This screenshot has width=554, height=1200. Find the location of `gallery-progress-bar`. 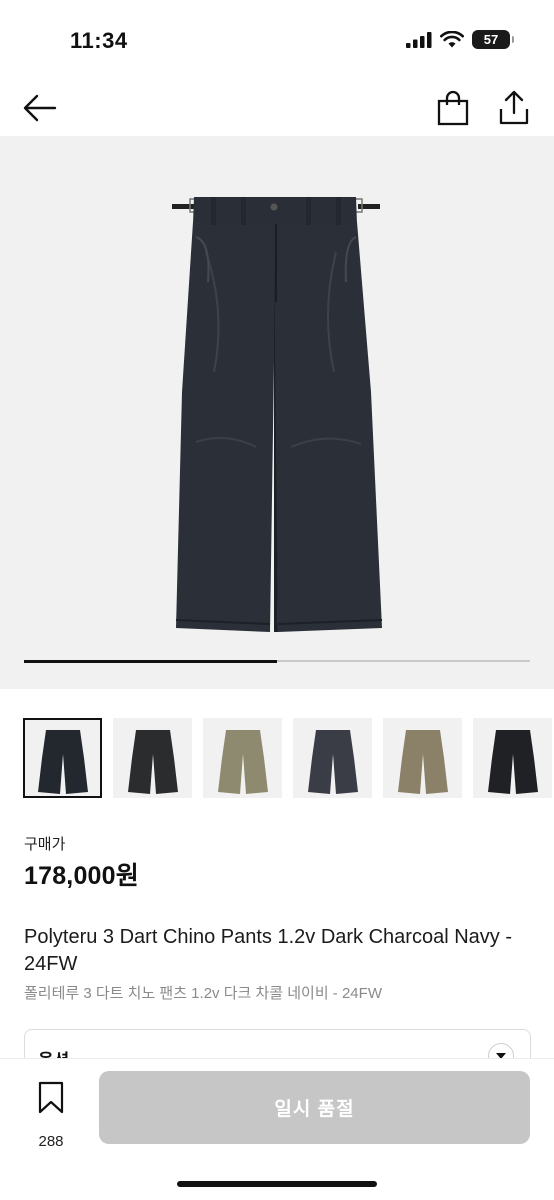

gallery-progress-bar is located at coordinates (277, 661).